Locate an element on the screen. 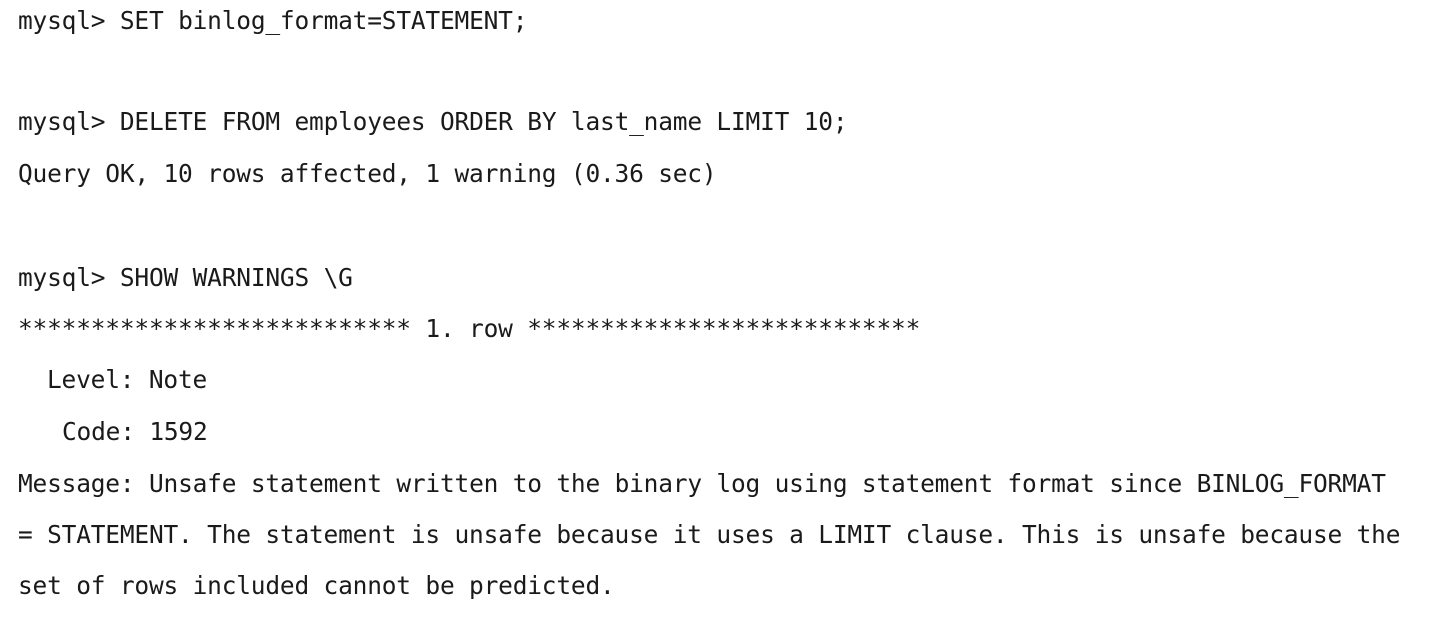  level-label: Level: is located at coordinates (91, 379).